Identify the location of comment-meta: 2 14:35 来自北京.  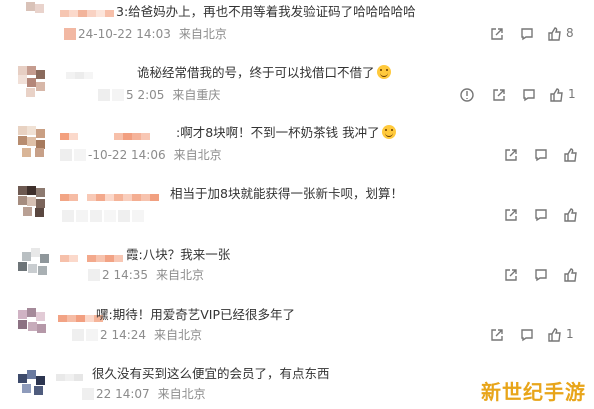
(146, 275).